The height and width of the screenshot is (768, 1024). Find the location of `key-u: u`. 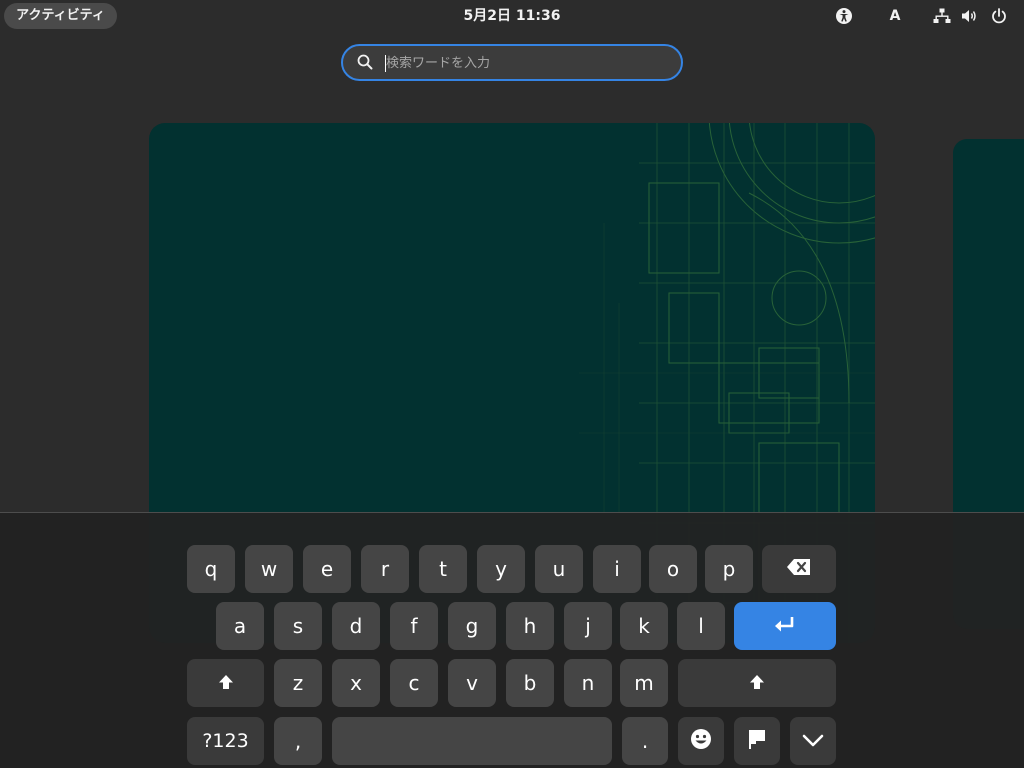

key-u: u is located at coordinates (559, 569).